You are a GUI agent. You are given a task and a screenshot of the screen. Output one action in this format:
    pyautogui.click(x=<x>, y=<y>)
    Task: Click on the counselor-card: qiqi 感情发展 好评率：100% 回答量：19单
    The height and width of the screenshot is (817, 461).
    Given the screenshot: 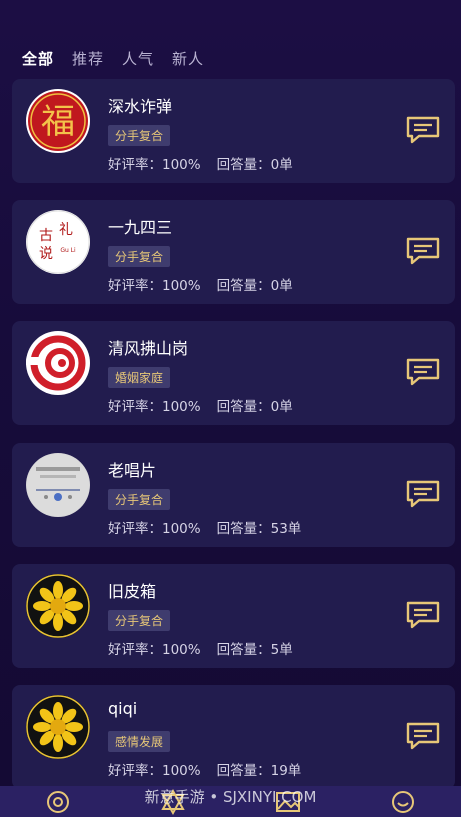 What is the action you would take?
    pyautogui.click(x=233, y=737)
    